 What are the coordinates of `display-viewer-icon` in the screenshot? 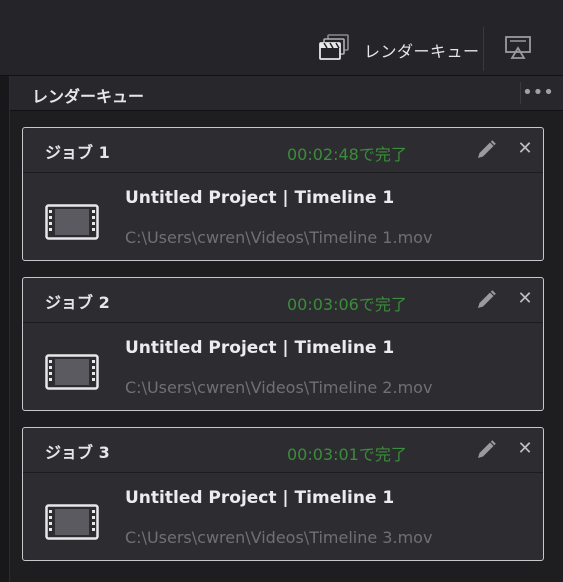 It's located at (518, 50).